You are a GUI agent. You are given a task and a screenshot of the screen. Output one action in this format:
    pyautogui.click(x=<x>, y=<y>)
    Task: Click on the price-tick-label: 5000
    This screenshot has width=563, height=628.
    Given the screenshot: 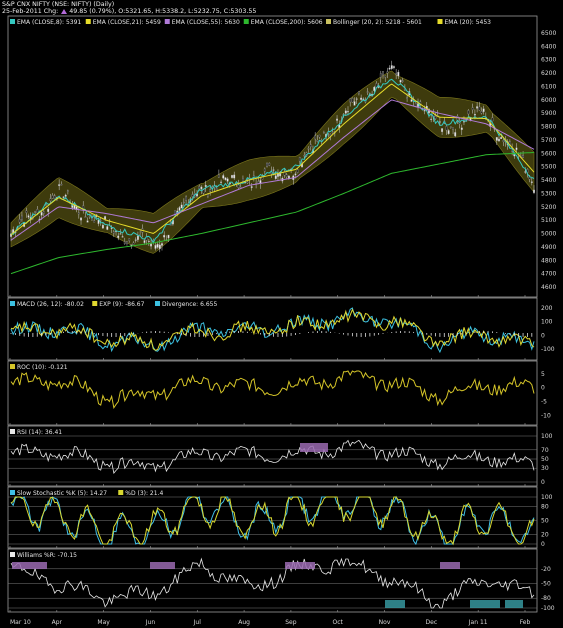 What is the action you would take?
    pyautogui.click(x=548, y=234)
    